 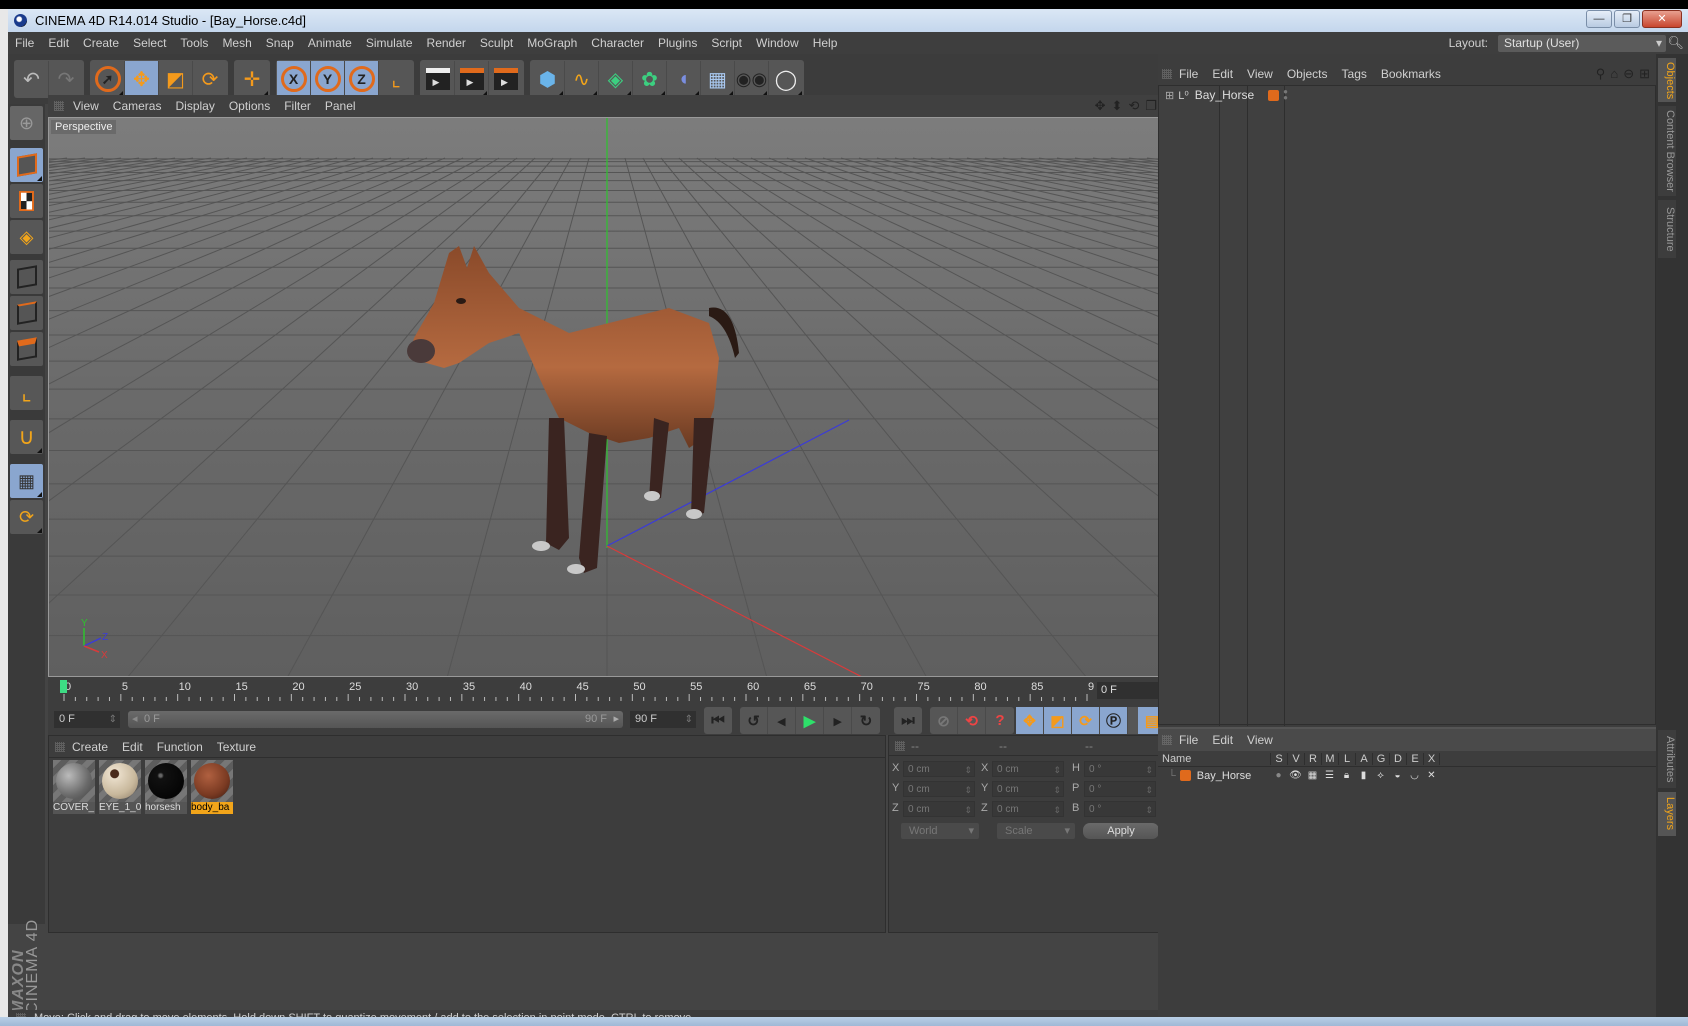 What do you see at coordinates (176, 79) in the screenshot?
I see `scale-button: ◩` at bounding box center [176, 79].